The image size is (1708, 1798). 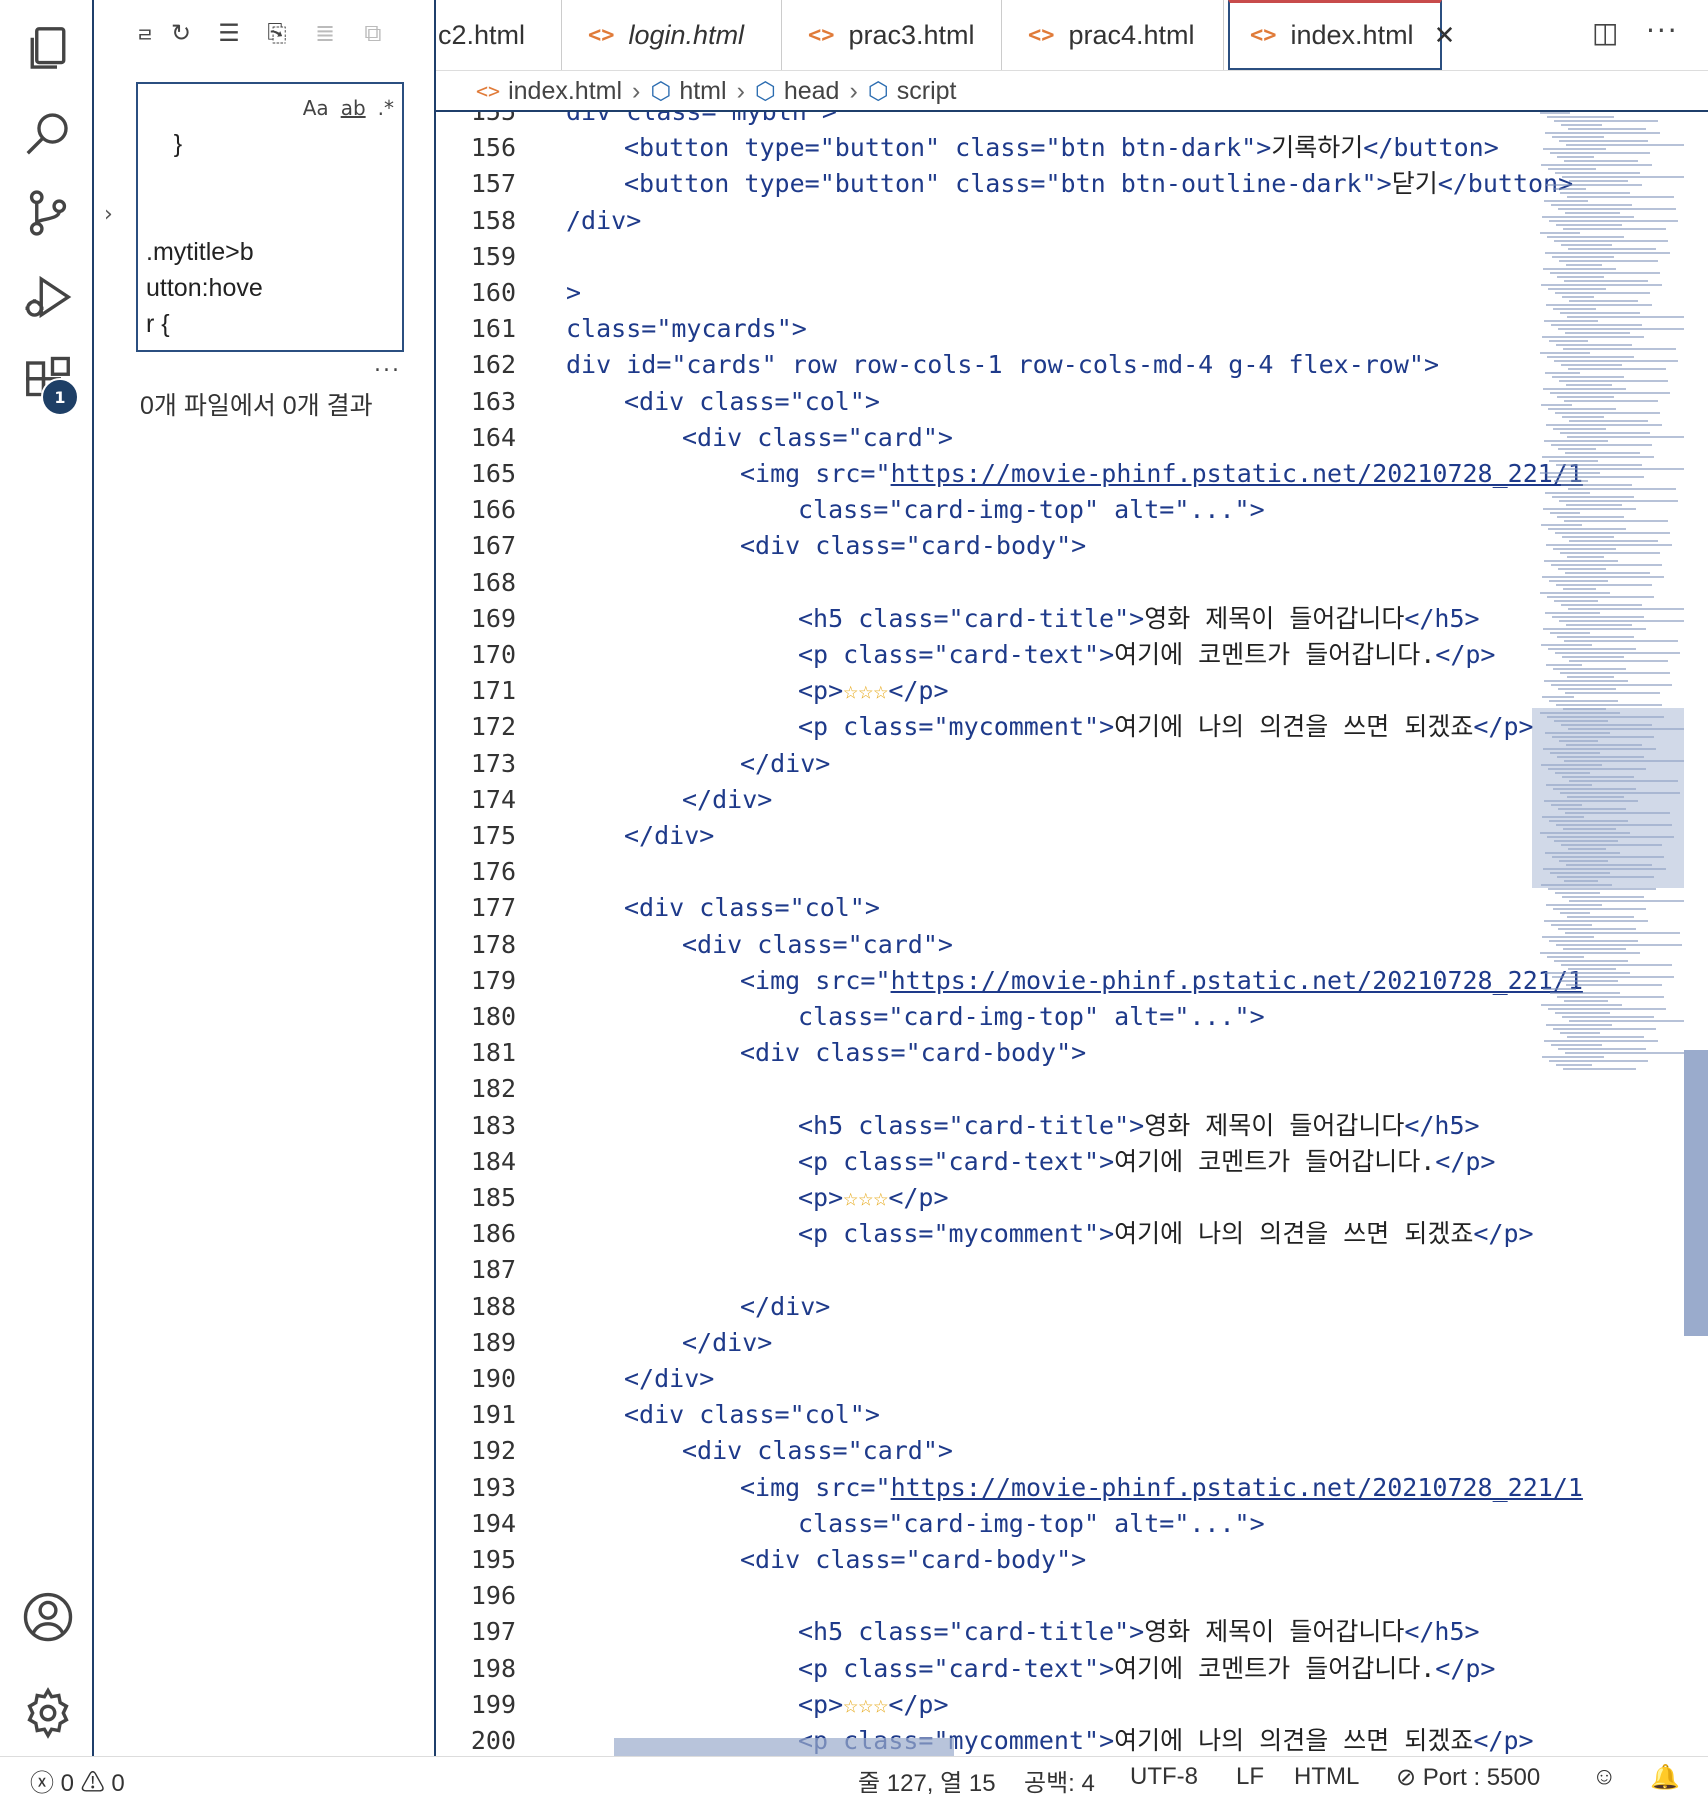 I want to click on live-server-port: ⊘ Port : 5500, so click(x=1468, y=1777).